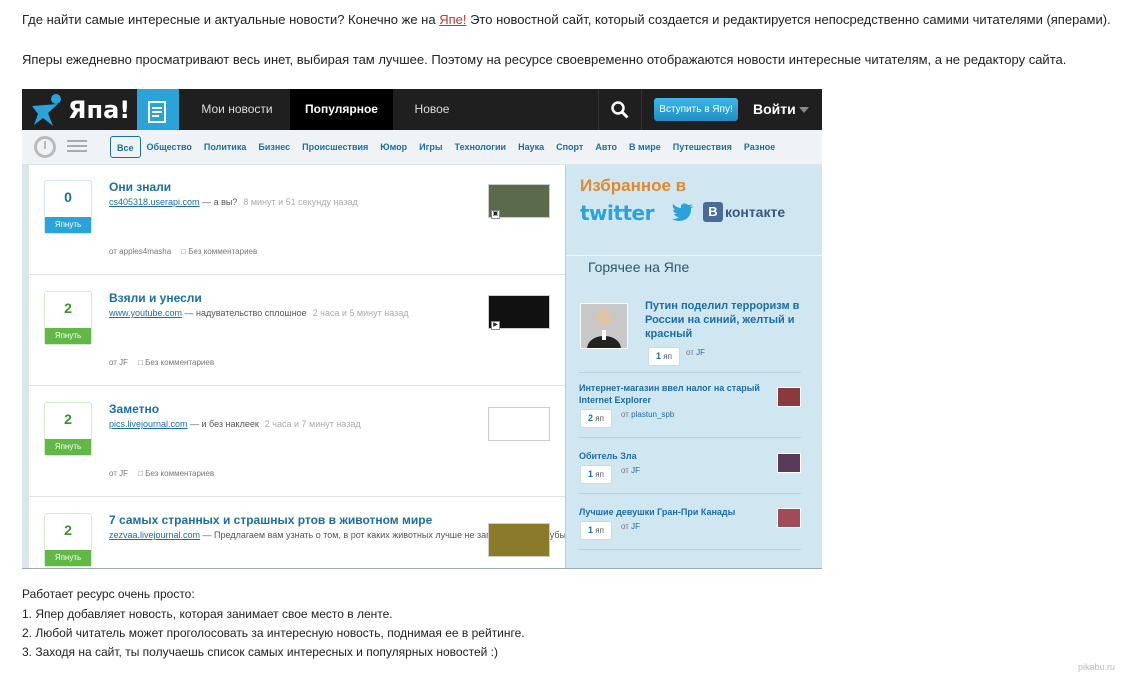 Image resolution: width=1125 pixels, height=676 pixels. I want to click on news-time: 2 часа и 5 минут назад, so click(360, 313).